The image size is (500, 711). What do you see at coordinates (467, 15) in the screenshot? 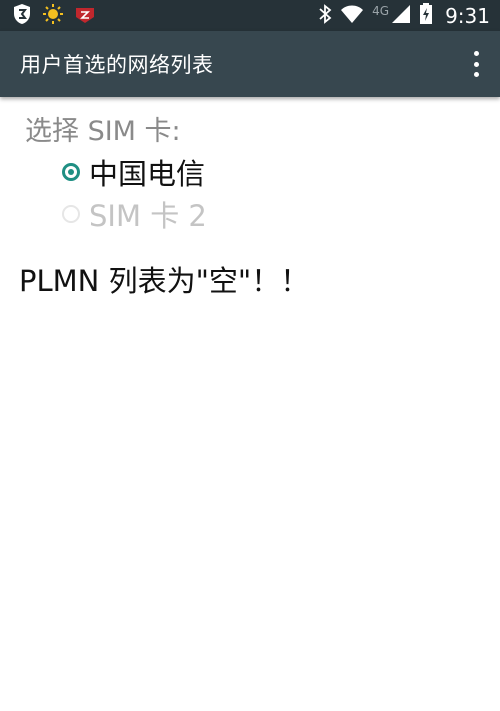
I see `clock: 9:31` at bounding box center [467, 15].